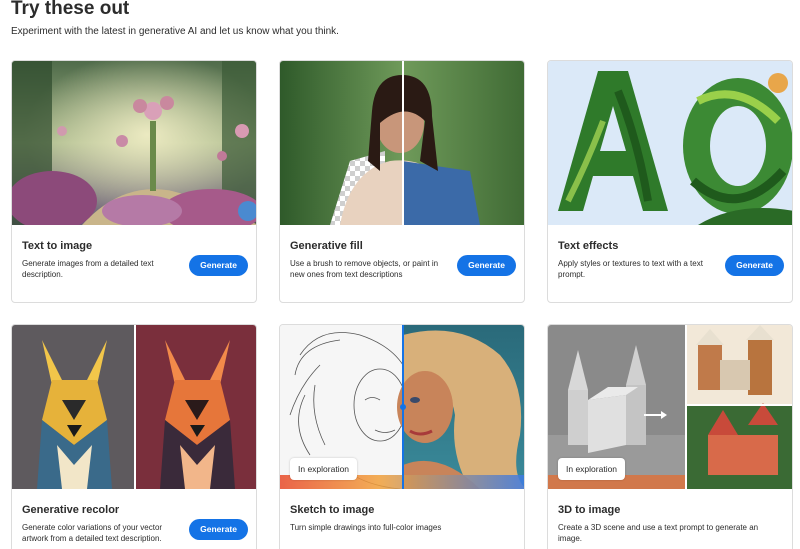 This screenshot has height=549, width=800. Describe the element at coordinates (326, 246) in the screenshot. I see `card-title: Generative fill` at that location.